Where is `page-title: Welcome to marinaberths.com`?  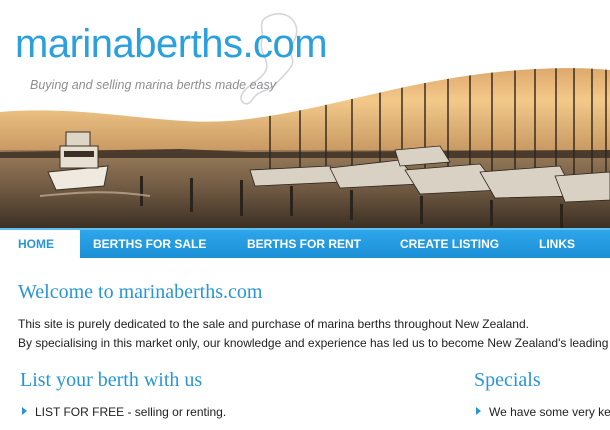 page-title: Welcome to marinaberths.com is located at coordinates (140, 292).